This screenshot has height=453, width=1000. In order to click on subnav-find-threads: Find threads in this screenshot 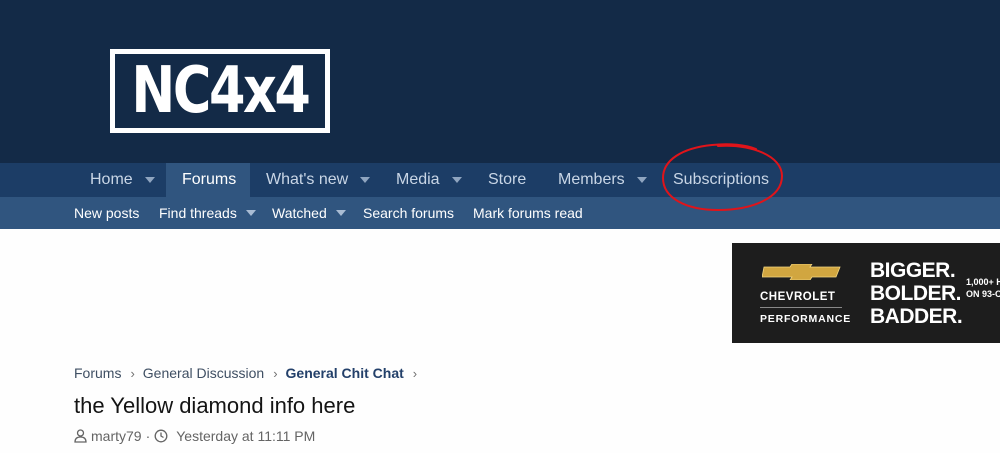, I will do `click(207, 213)`.